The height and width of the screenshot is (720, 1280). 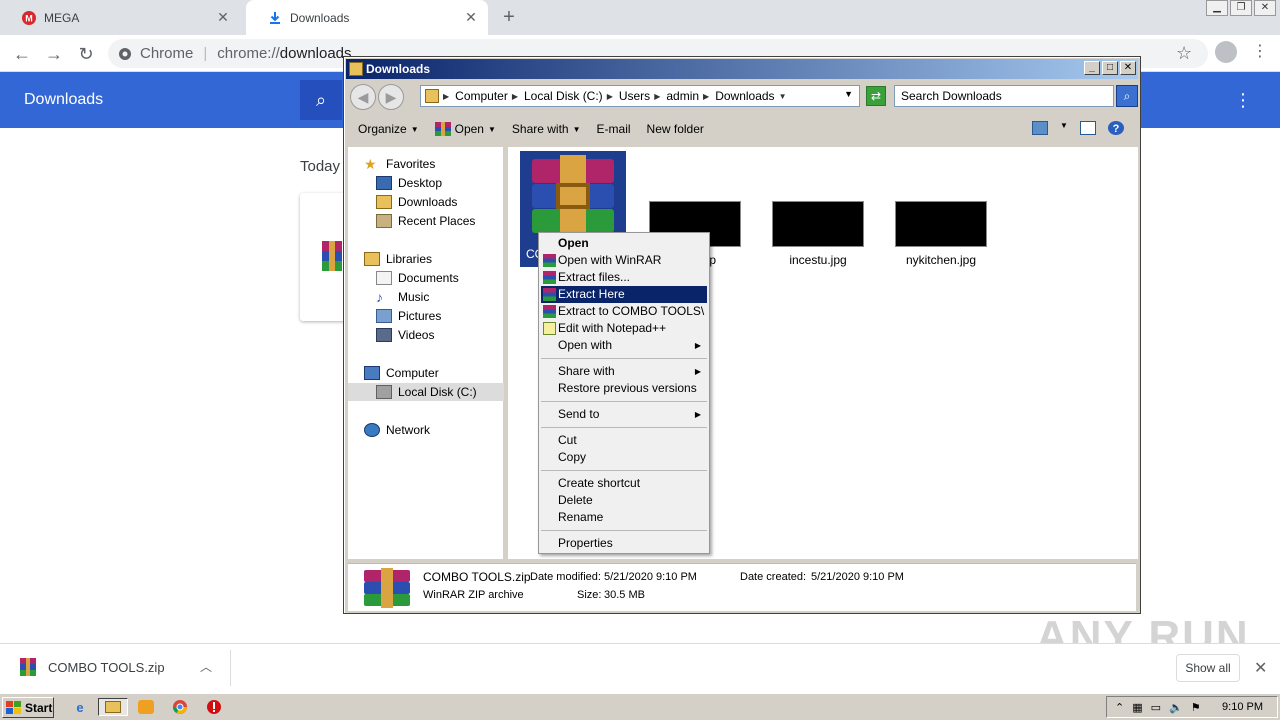 I want to click on nav-music: ♪ Music, so click(x=402, y=297).